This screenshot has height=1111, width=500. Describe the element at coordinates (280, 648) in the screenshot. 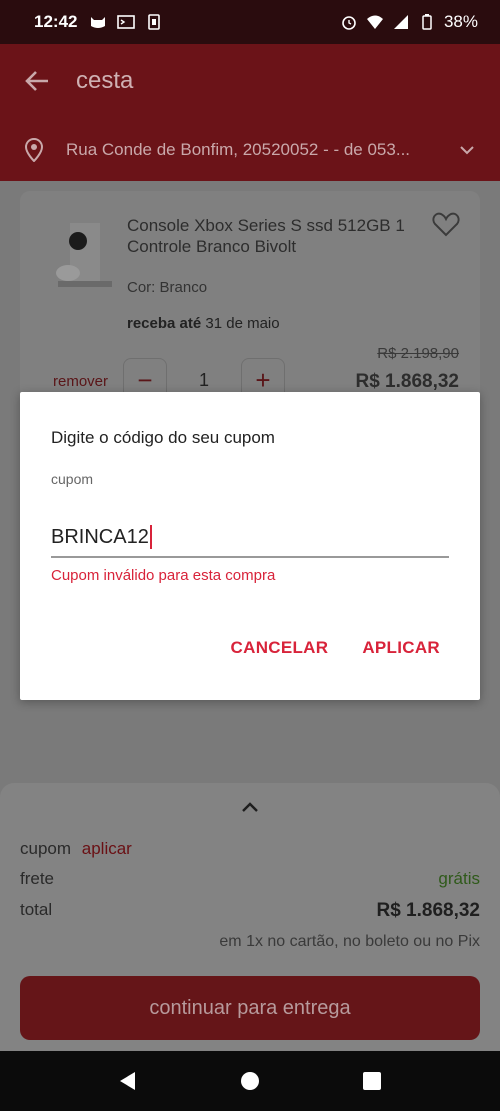

I see `cancel-button: CANCELAR` at that location.